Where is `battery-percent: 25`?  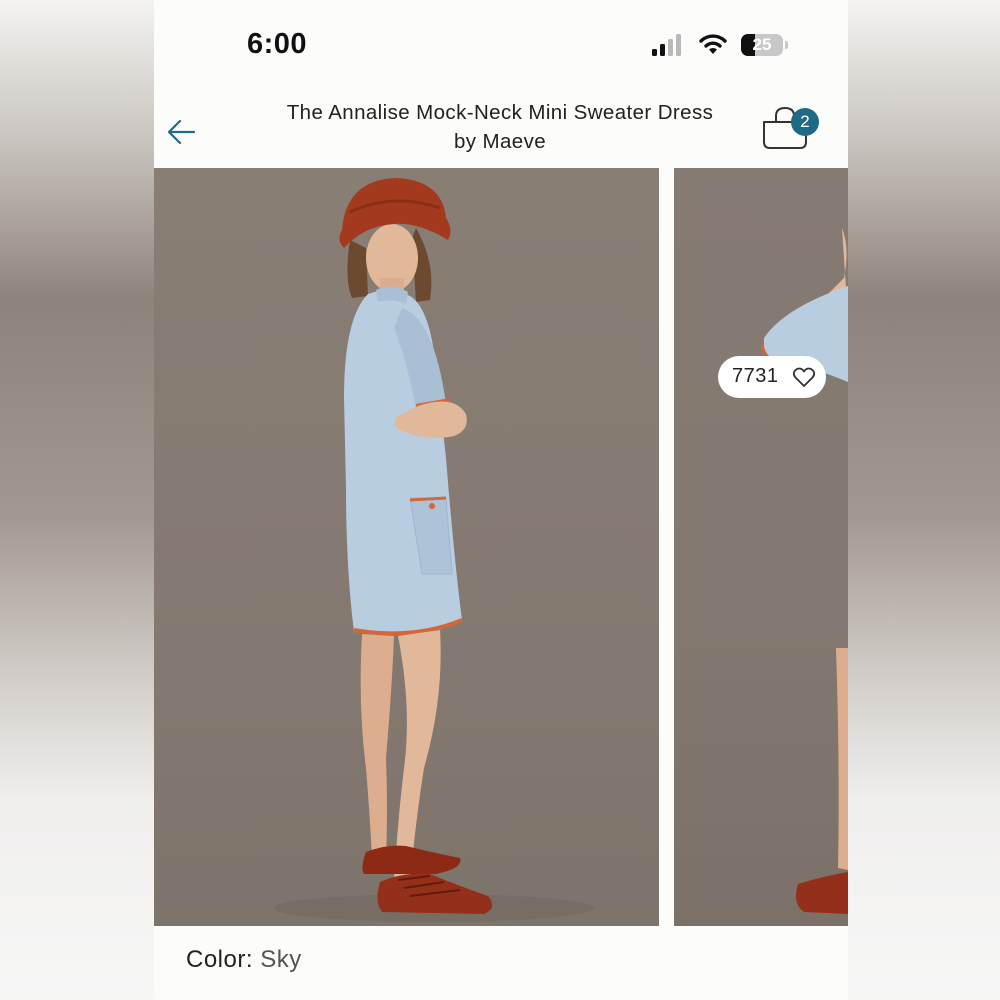 battery-percent: 25 is located at coordinates (762, 44).